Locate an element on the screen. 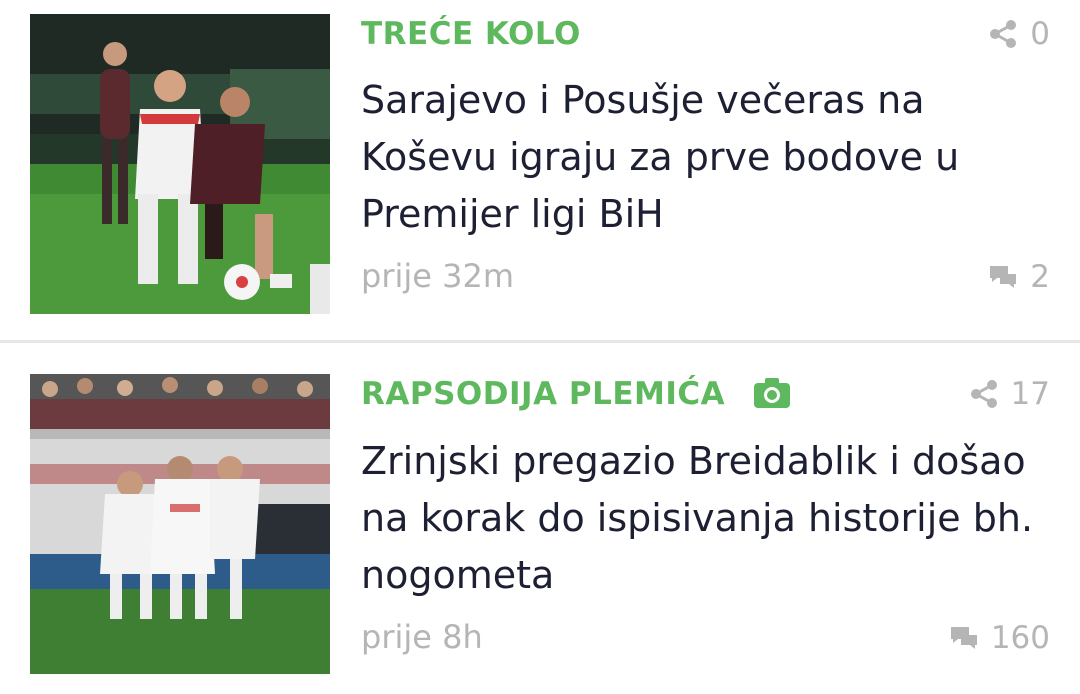 This screenshot has height=694, width=1080. share-button: 0 is located at coordinates (1019, 34).